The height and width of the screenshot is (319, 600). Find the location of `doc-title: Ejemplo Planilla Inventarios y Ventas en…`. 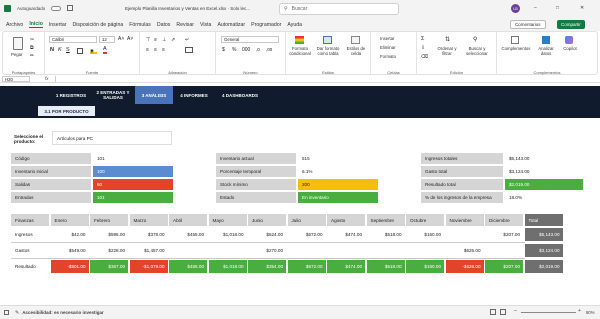

doc-title: Ejemplo Planilla Inventarios y Ventas en… is located at coordinates (188, 8).